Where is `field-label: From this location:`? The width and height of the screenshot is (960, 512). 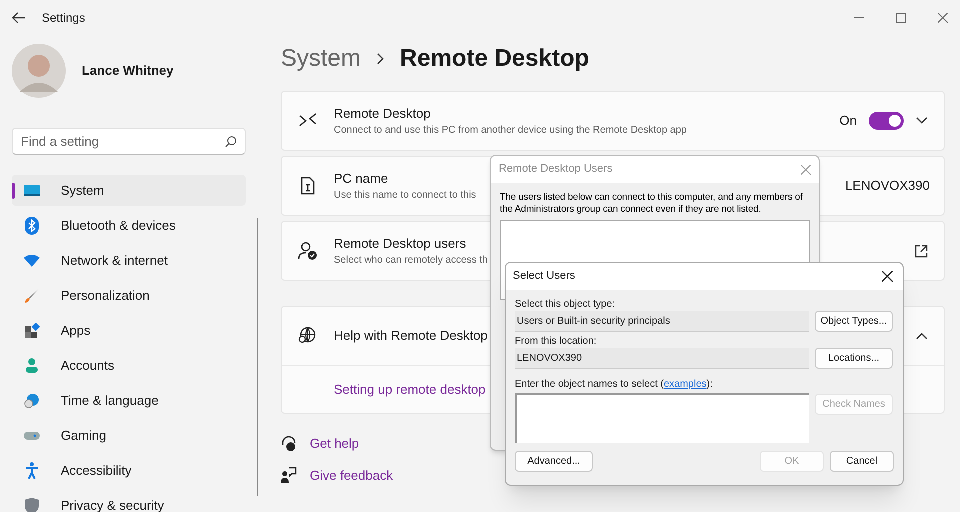
field-label: From this location: is located at coordinates (556, 342).